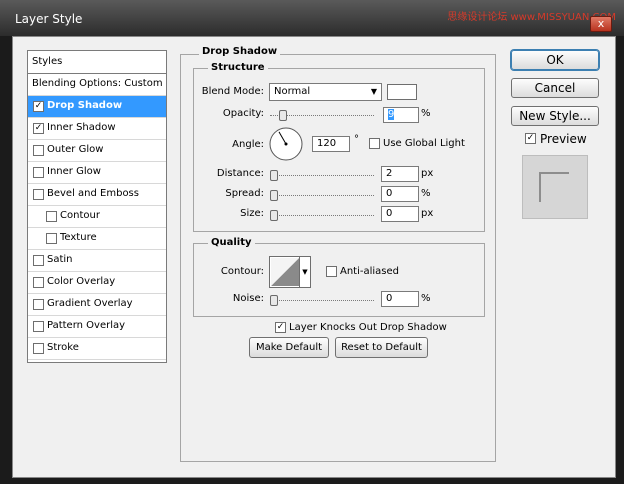 Image resolution: width=624 pixels, height=484 pixels. I want to click on preview-shape, so click(554, 187).